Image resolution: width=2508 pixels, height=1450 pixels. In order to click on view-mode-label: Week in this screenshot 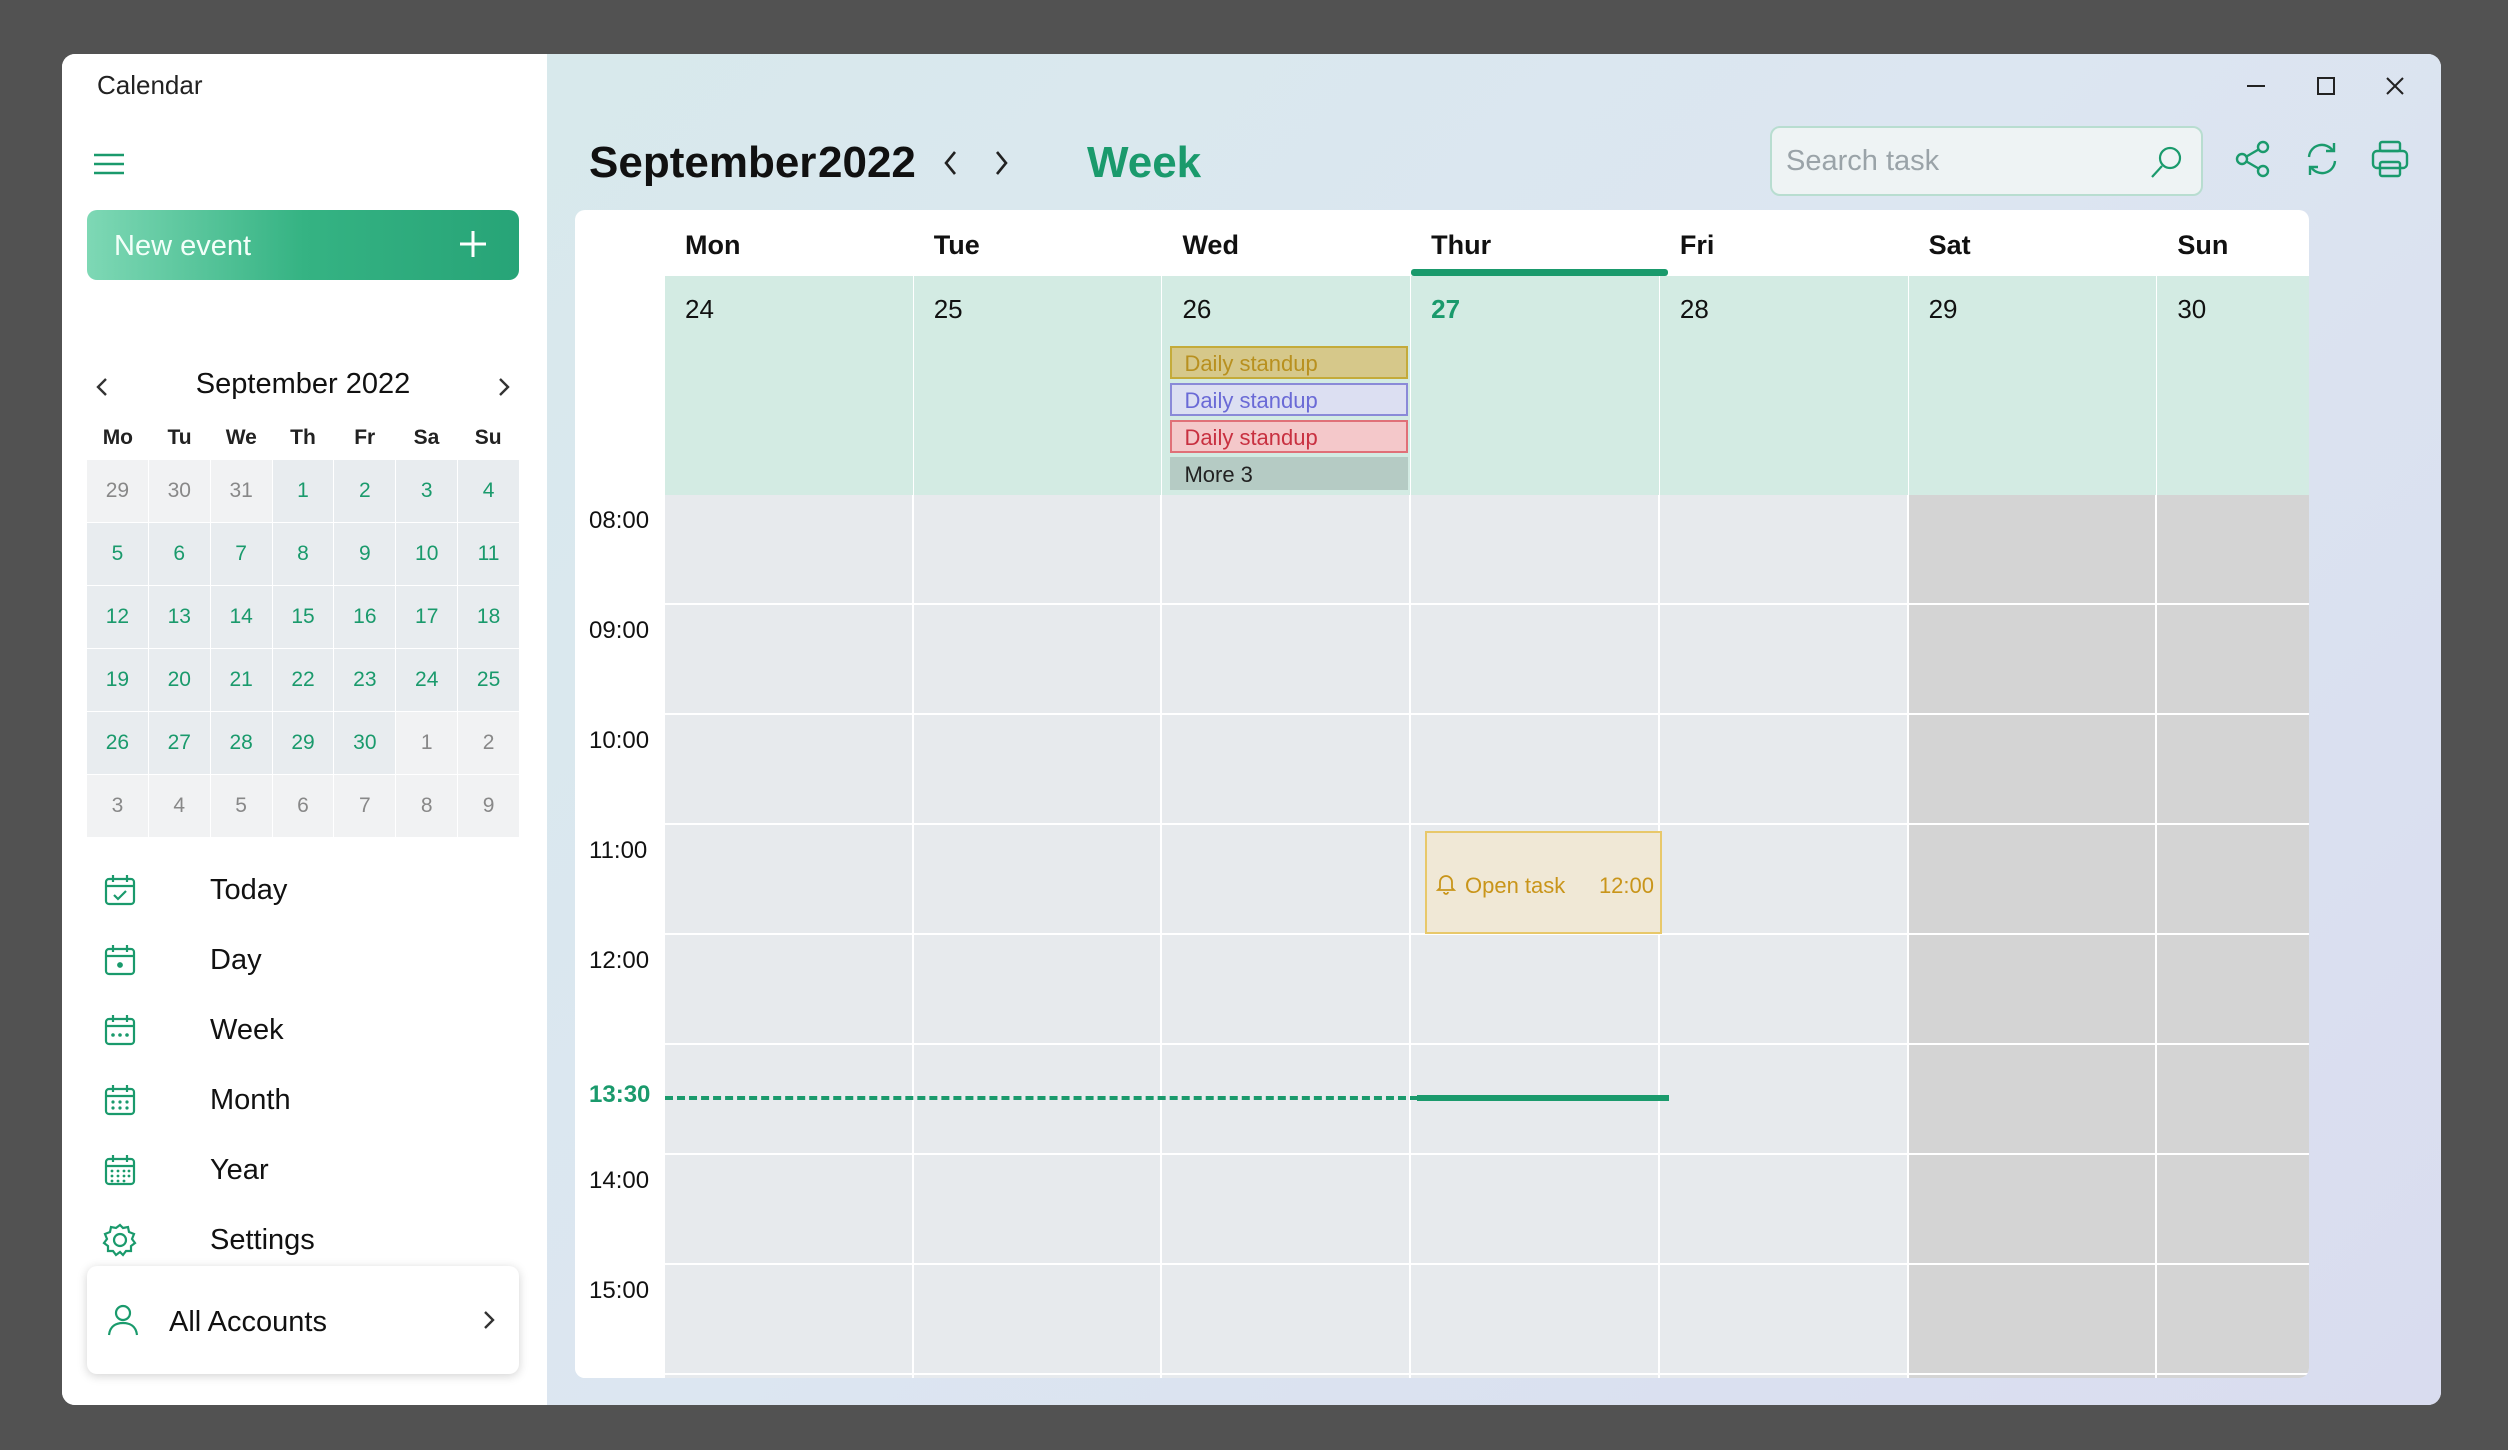, I will do `click(1144, 163)`.